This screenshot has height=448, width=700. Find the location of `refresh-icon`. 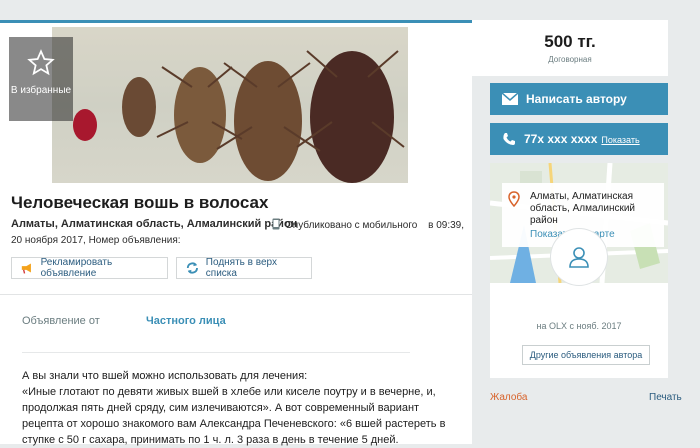

refresh-icon is located at coordinates (192, 268).